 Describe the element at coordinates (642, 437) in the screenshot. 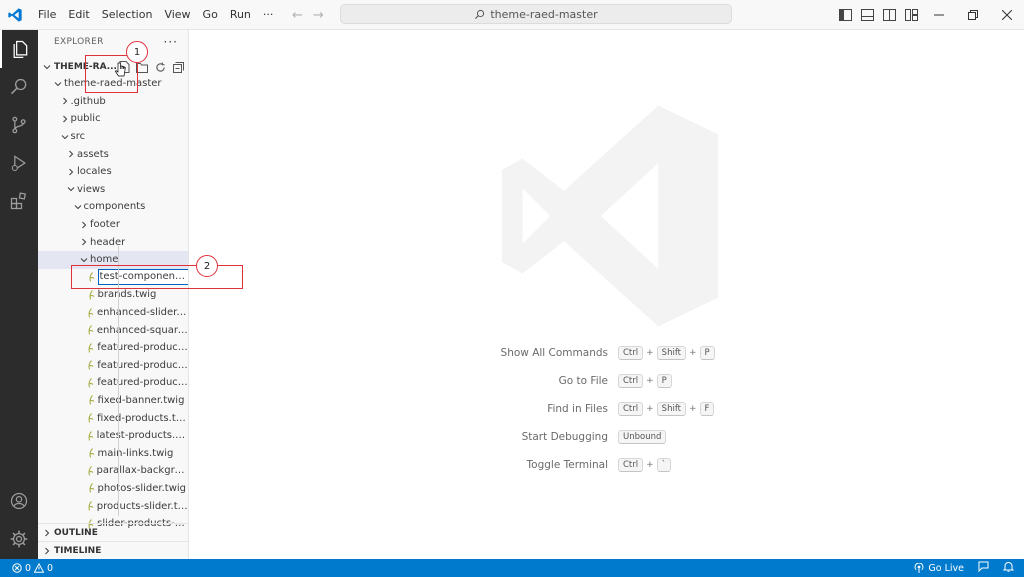

I see `keybinding-key: Unbound` at that location.